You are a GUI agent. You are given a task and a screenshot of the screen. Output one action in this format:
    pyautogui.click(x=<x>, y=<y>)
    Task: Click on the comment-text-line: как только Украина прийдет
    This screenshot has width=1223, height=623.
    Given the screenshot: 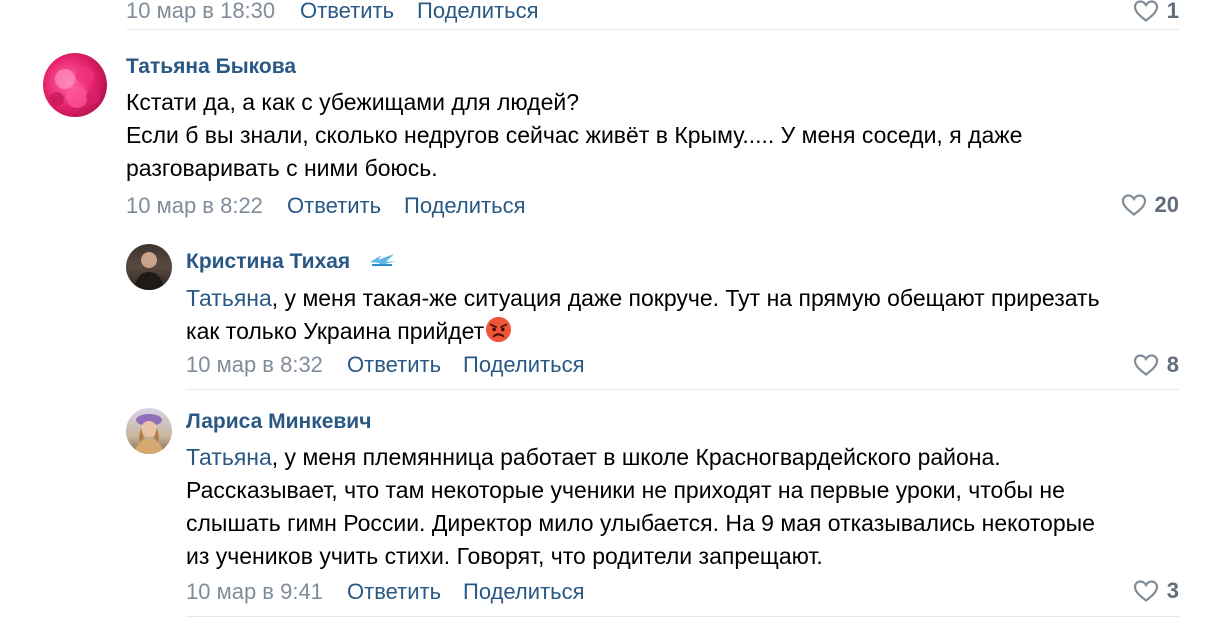 What is the action you would take?
    pyautogui.click(x=335, y=331)
    